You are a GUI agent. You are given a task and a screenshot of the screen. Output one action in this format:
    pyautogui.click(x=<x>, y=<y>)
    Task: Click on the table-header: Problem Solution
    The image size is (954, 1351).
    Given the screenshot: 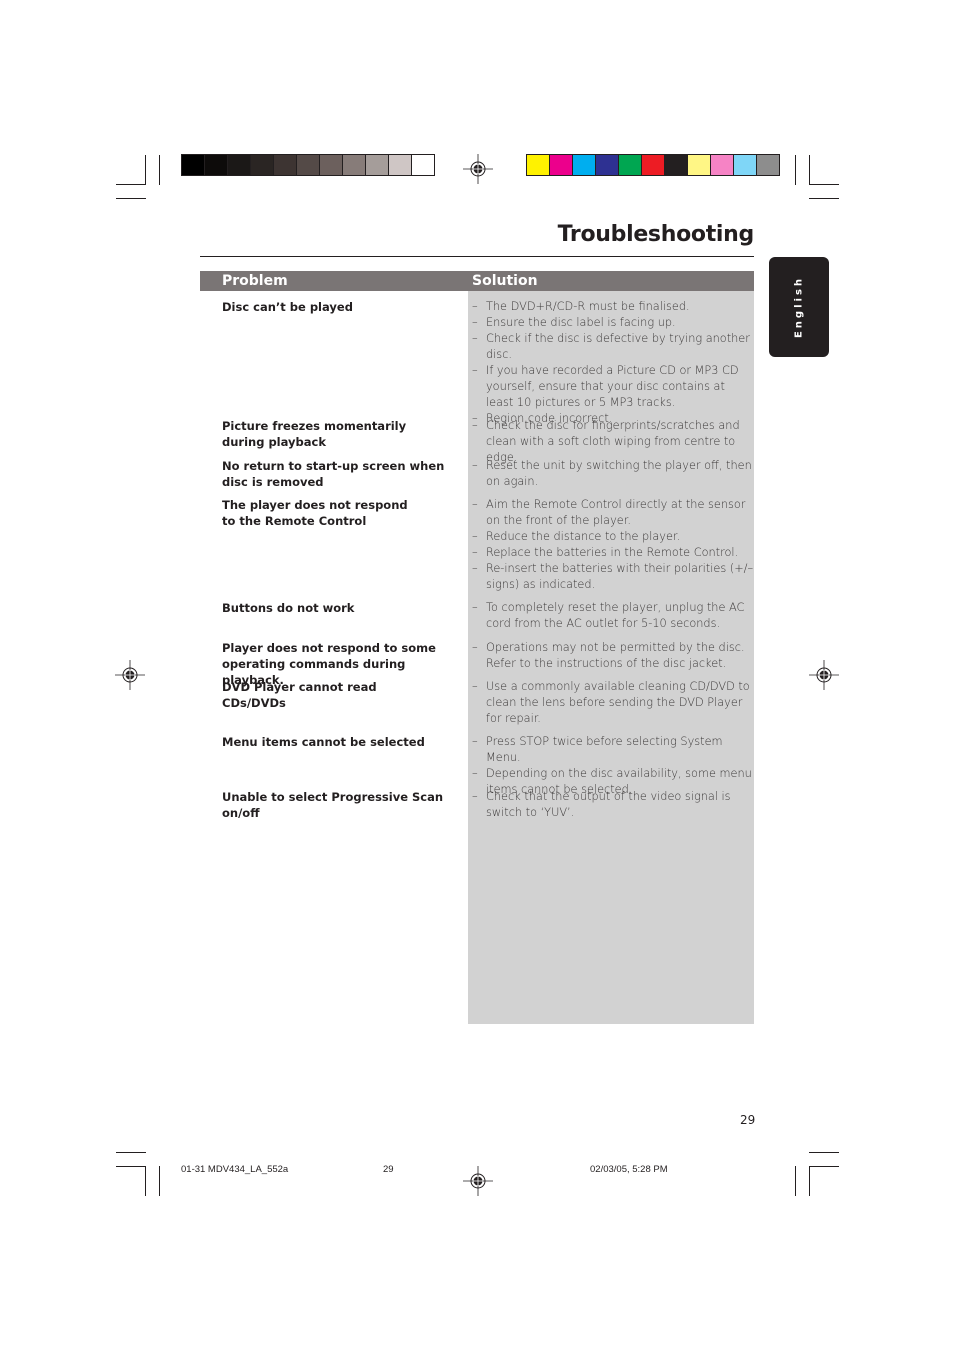 What is the action you would take?
    pyautogui.click(x=477, y=281)
    